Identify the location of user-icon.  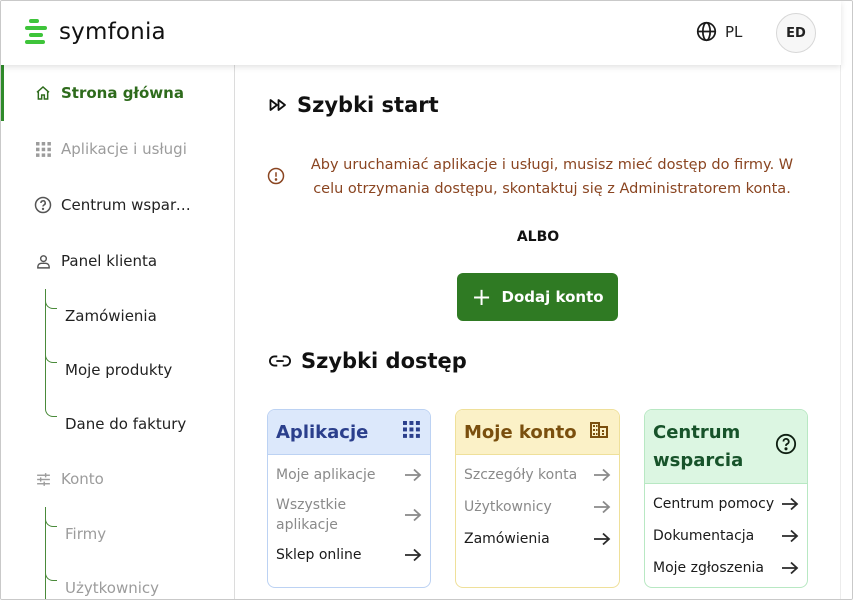
(43, 261).